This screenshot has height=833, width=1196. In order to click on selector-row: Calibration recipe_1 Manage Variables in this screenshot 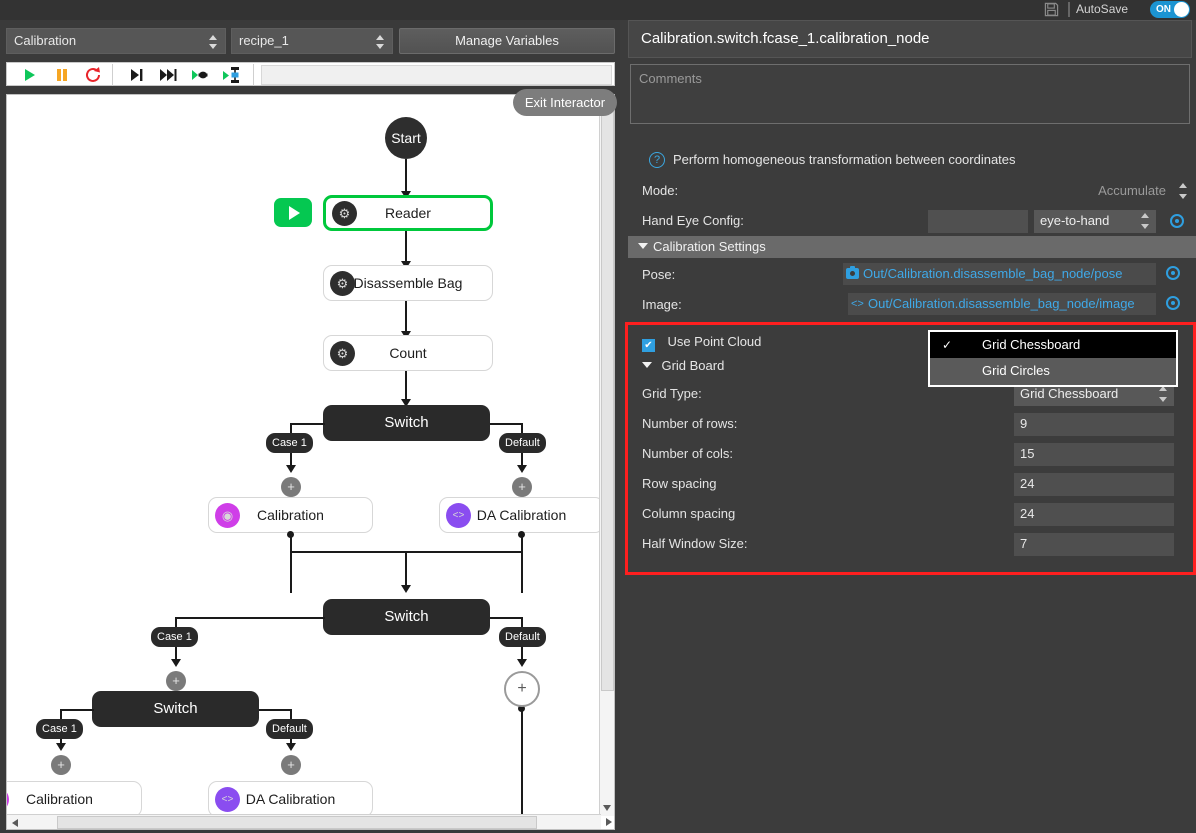, I will do `click(310, 41)`.